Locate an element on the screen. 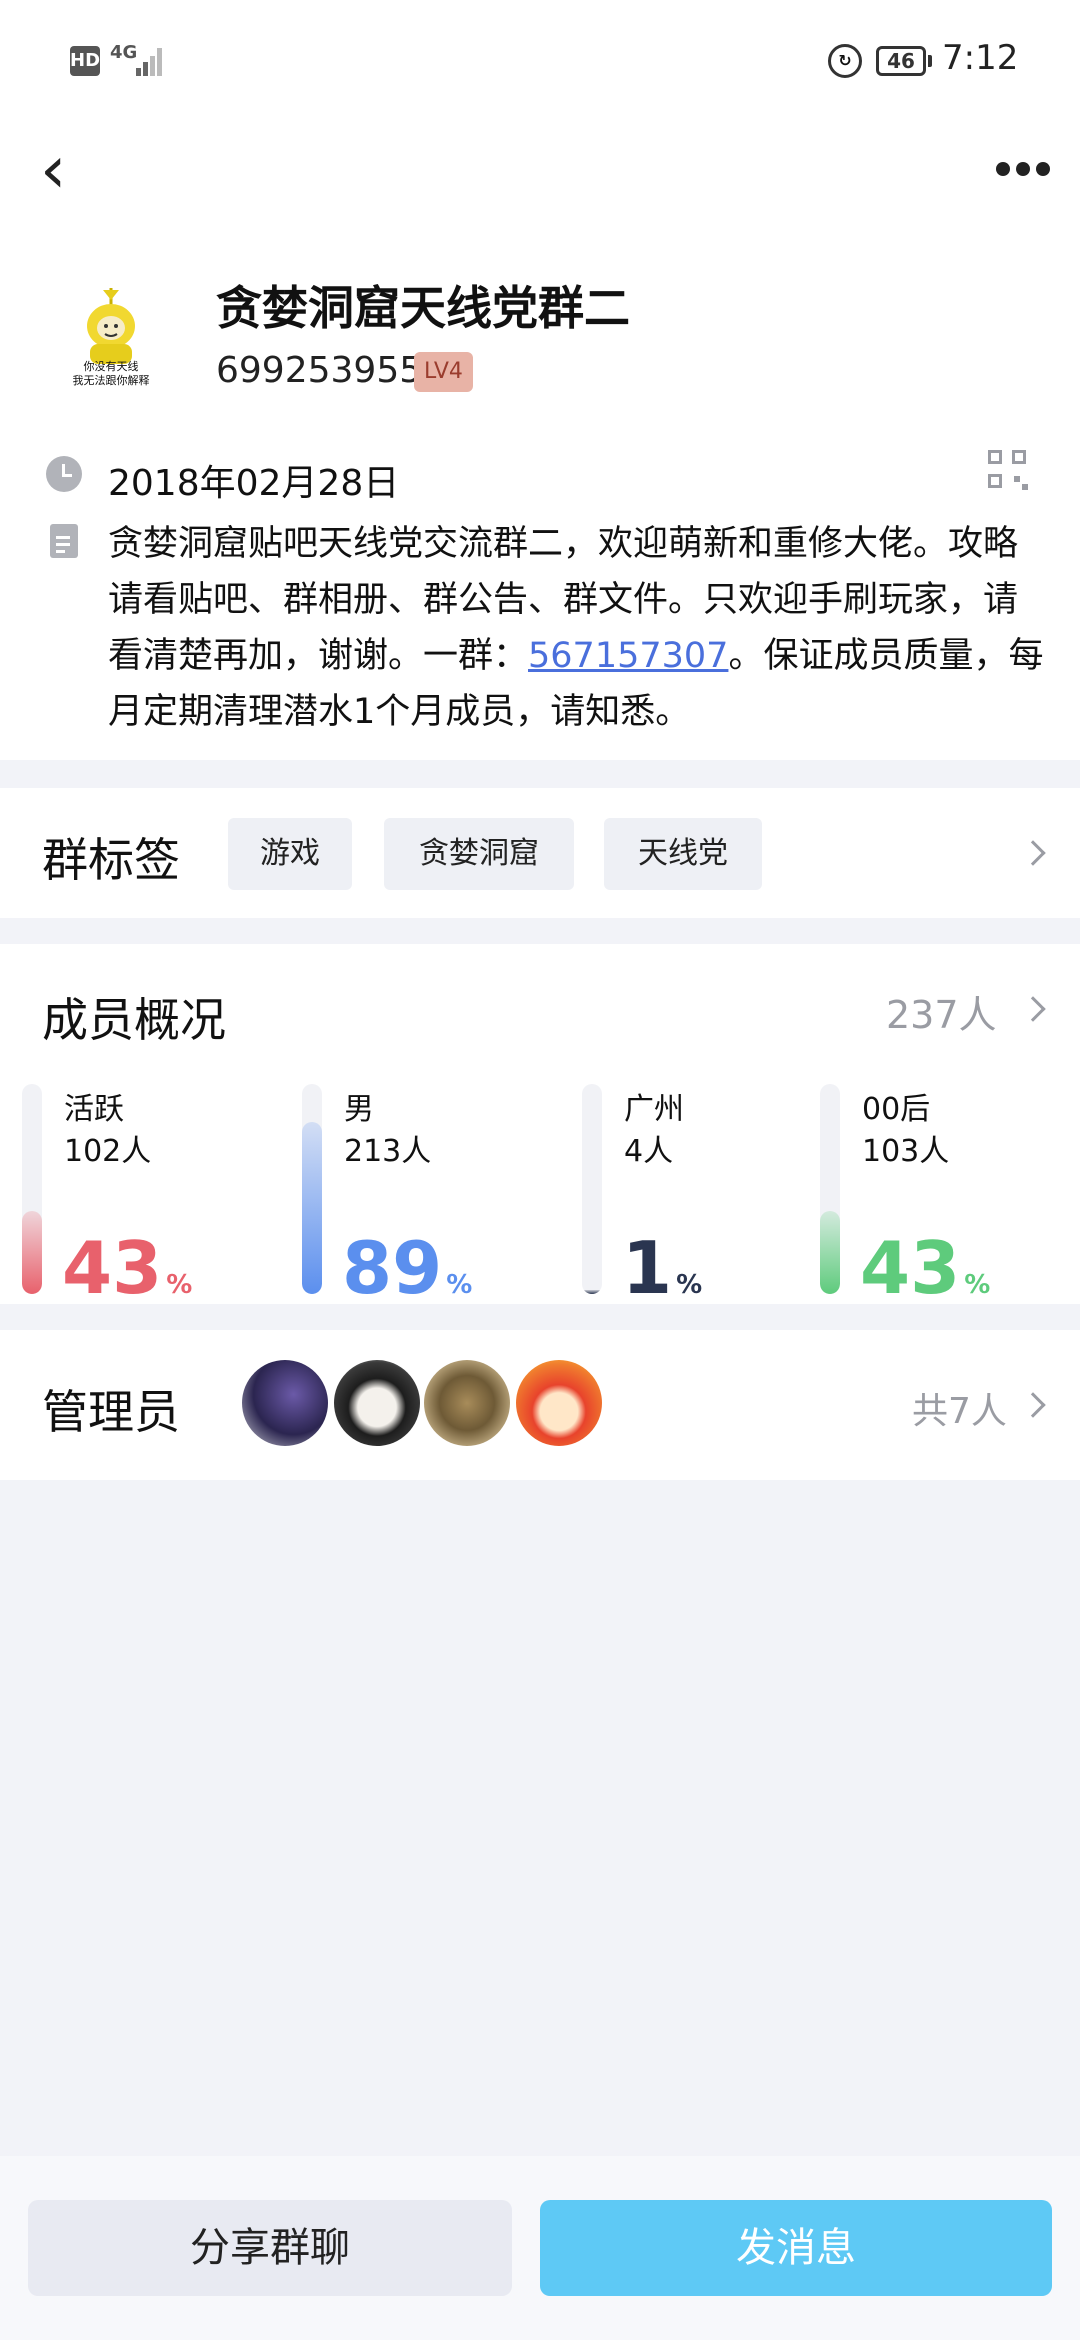 The width and height of the screenshot is (1080, 2340). battery-icon: 46 is located at coordinates (901, 61).